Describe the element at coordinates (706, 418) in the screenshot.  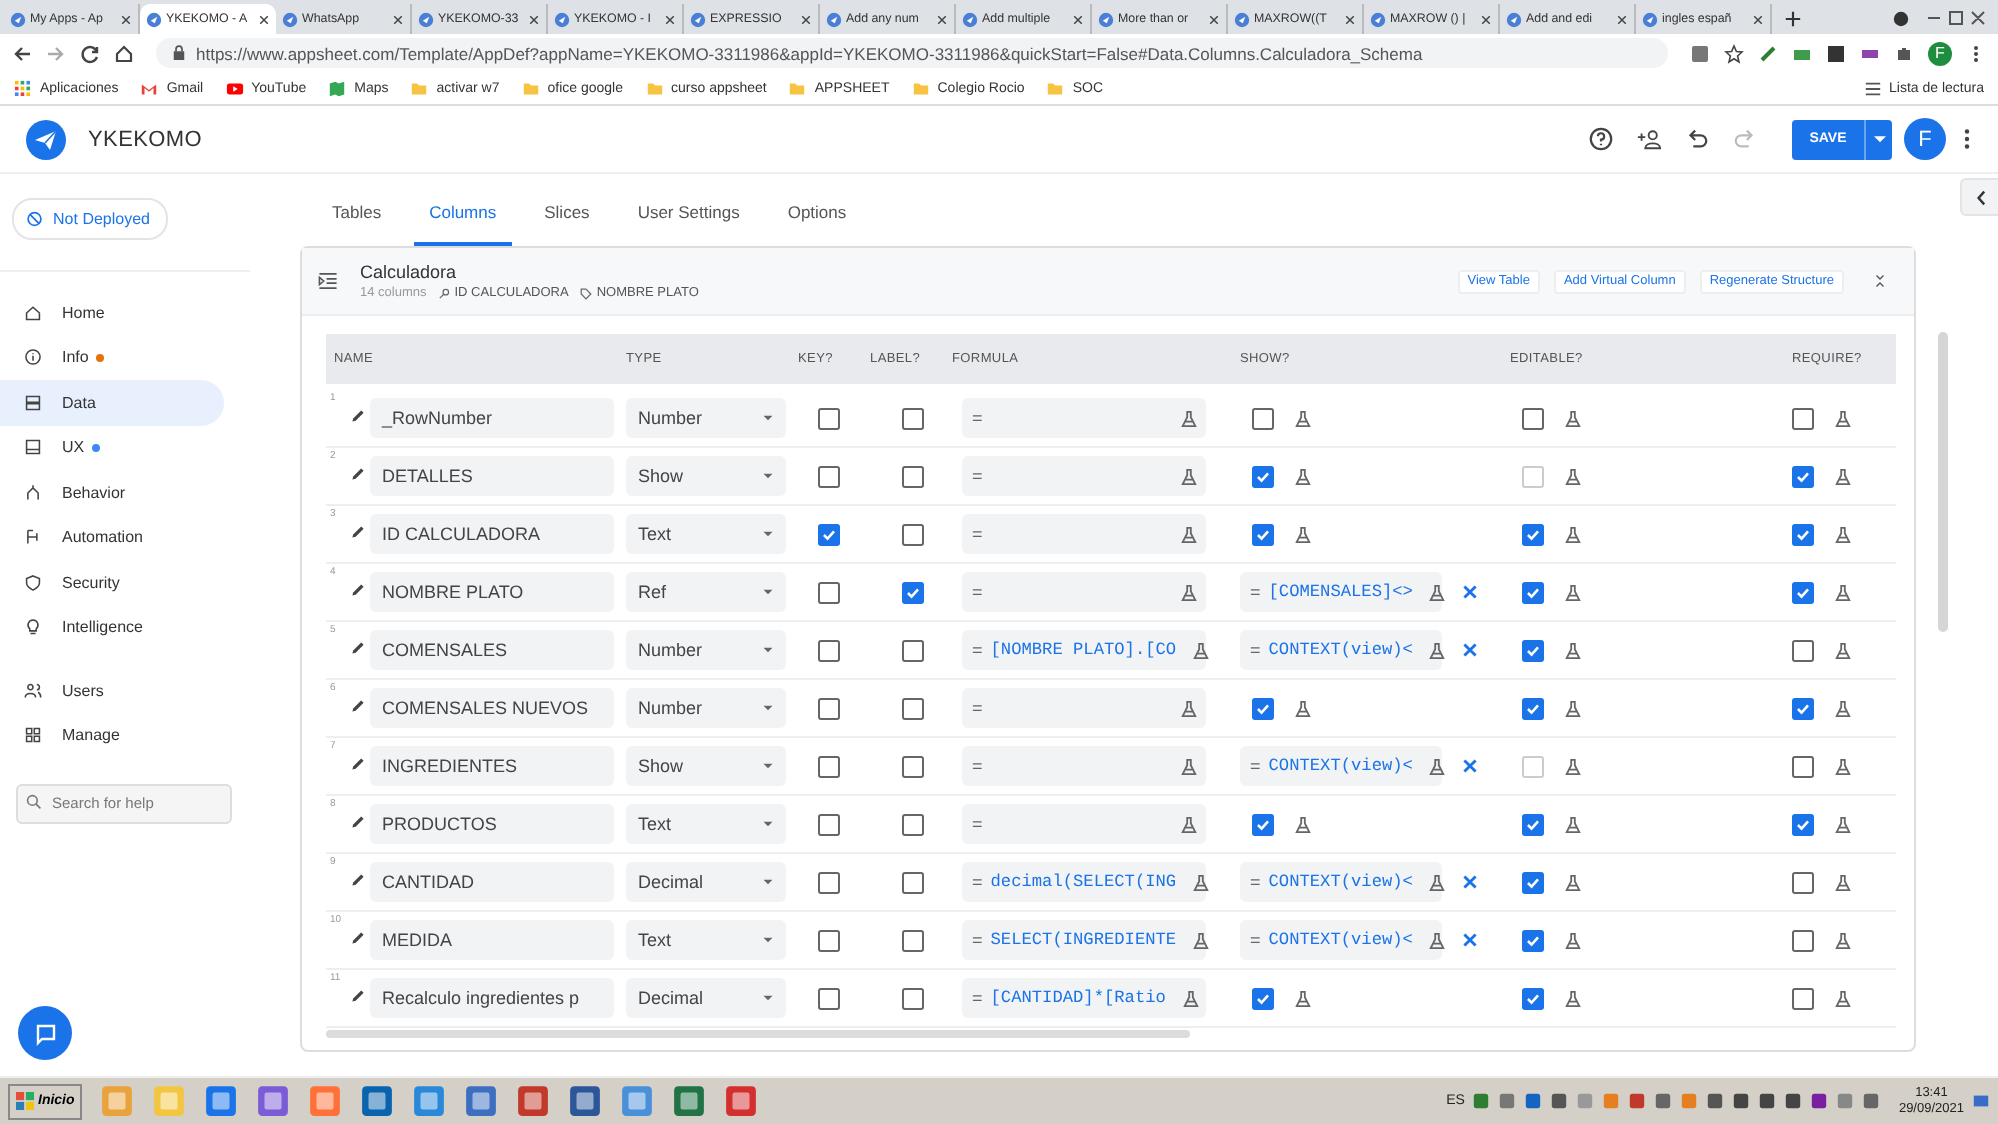
I see `type-select: Number` at that location.